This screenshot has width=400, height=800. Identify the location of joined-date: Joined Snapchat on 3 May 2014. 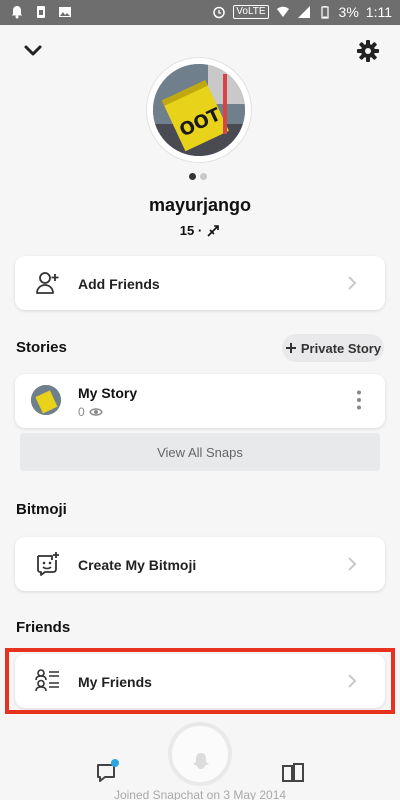
(200, 794).